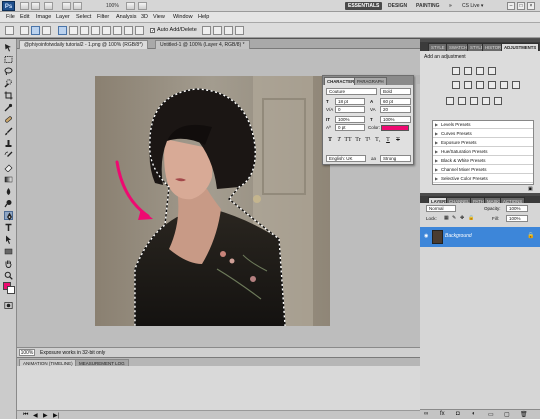  What do you see at coordinates (521, 6) in the screenshot?
I see `maximize-icon: □` at bounding box center [521, 6].